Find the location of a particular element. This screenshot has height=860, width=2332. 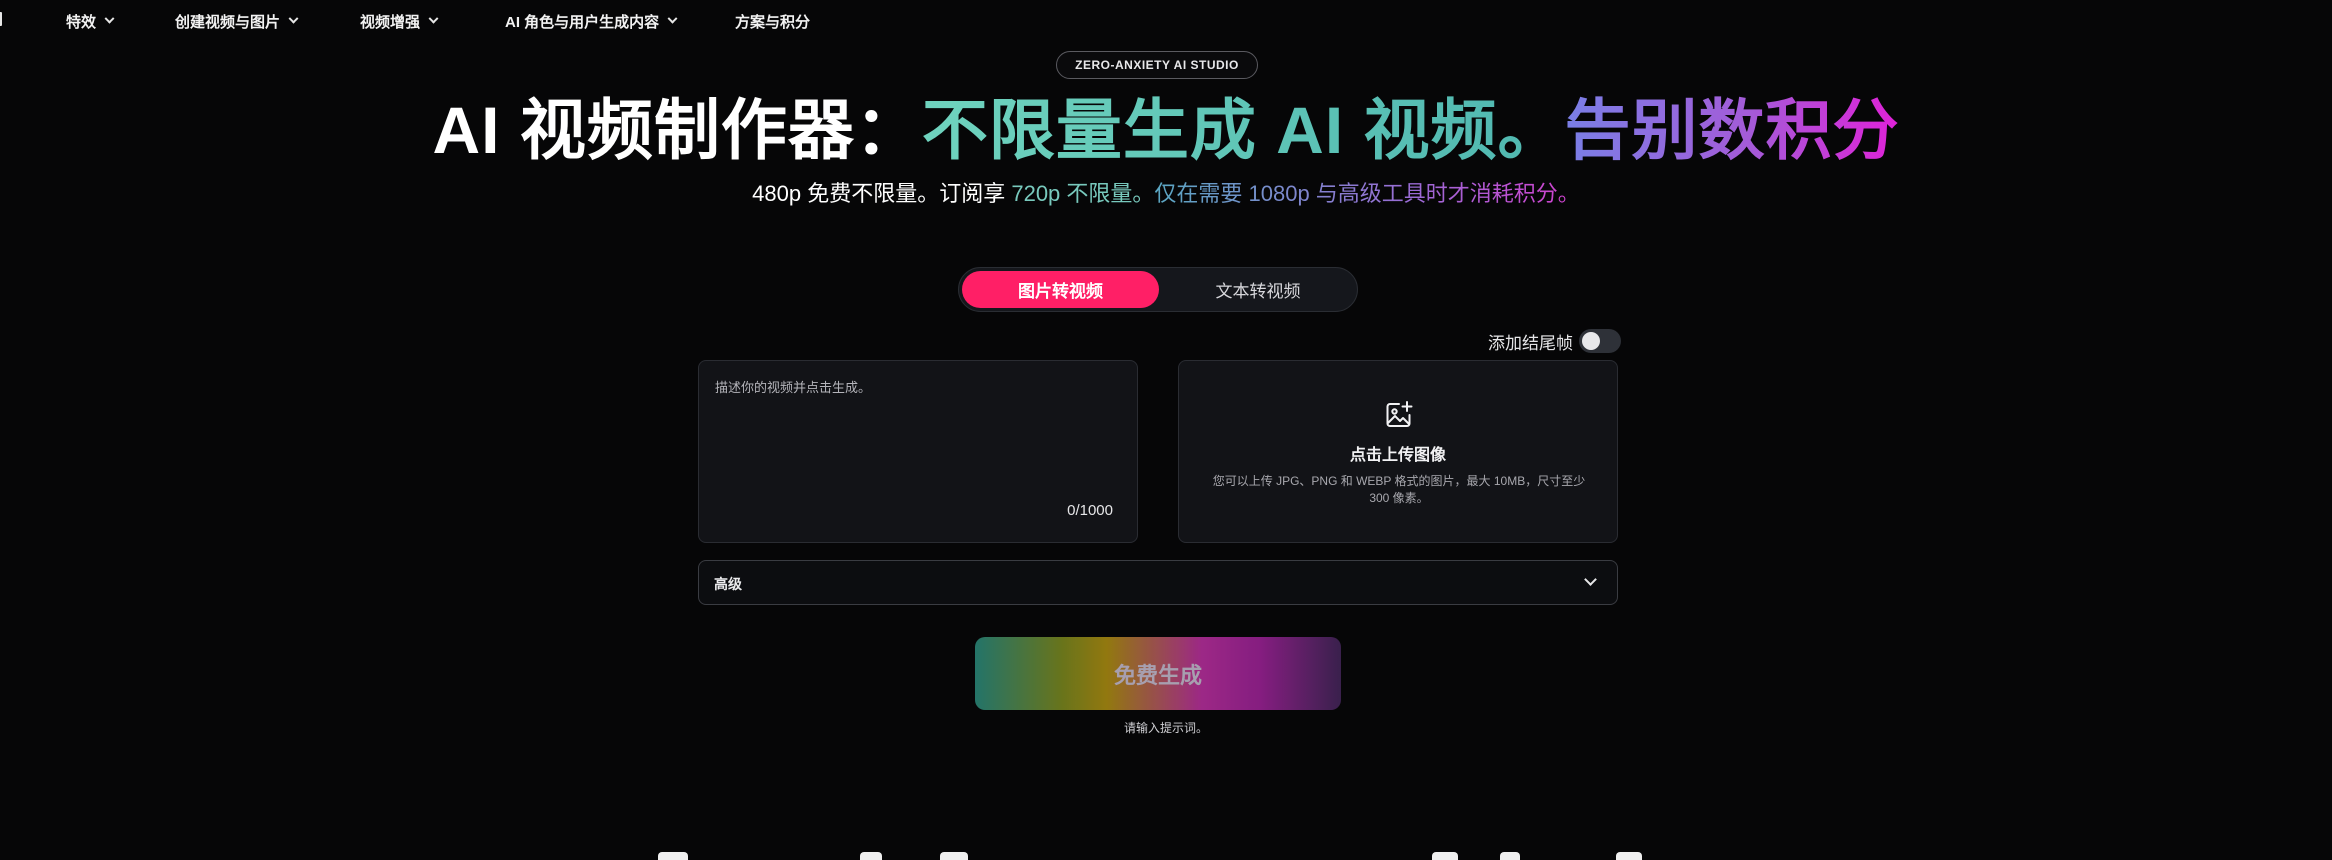

toggle-knob is located at coordinates (1591, 341).